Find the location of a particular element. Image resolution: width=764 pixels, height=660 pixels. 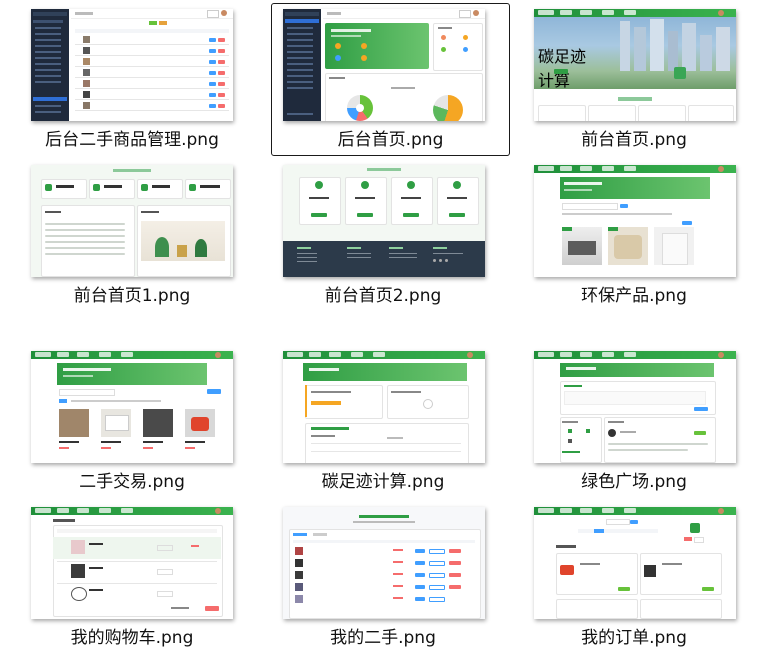

file-thumbnail: 碳足迹计算 is located at coordinates (635, 65).